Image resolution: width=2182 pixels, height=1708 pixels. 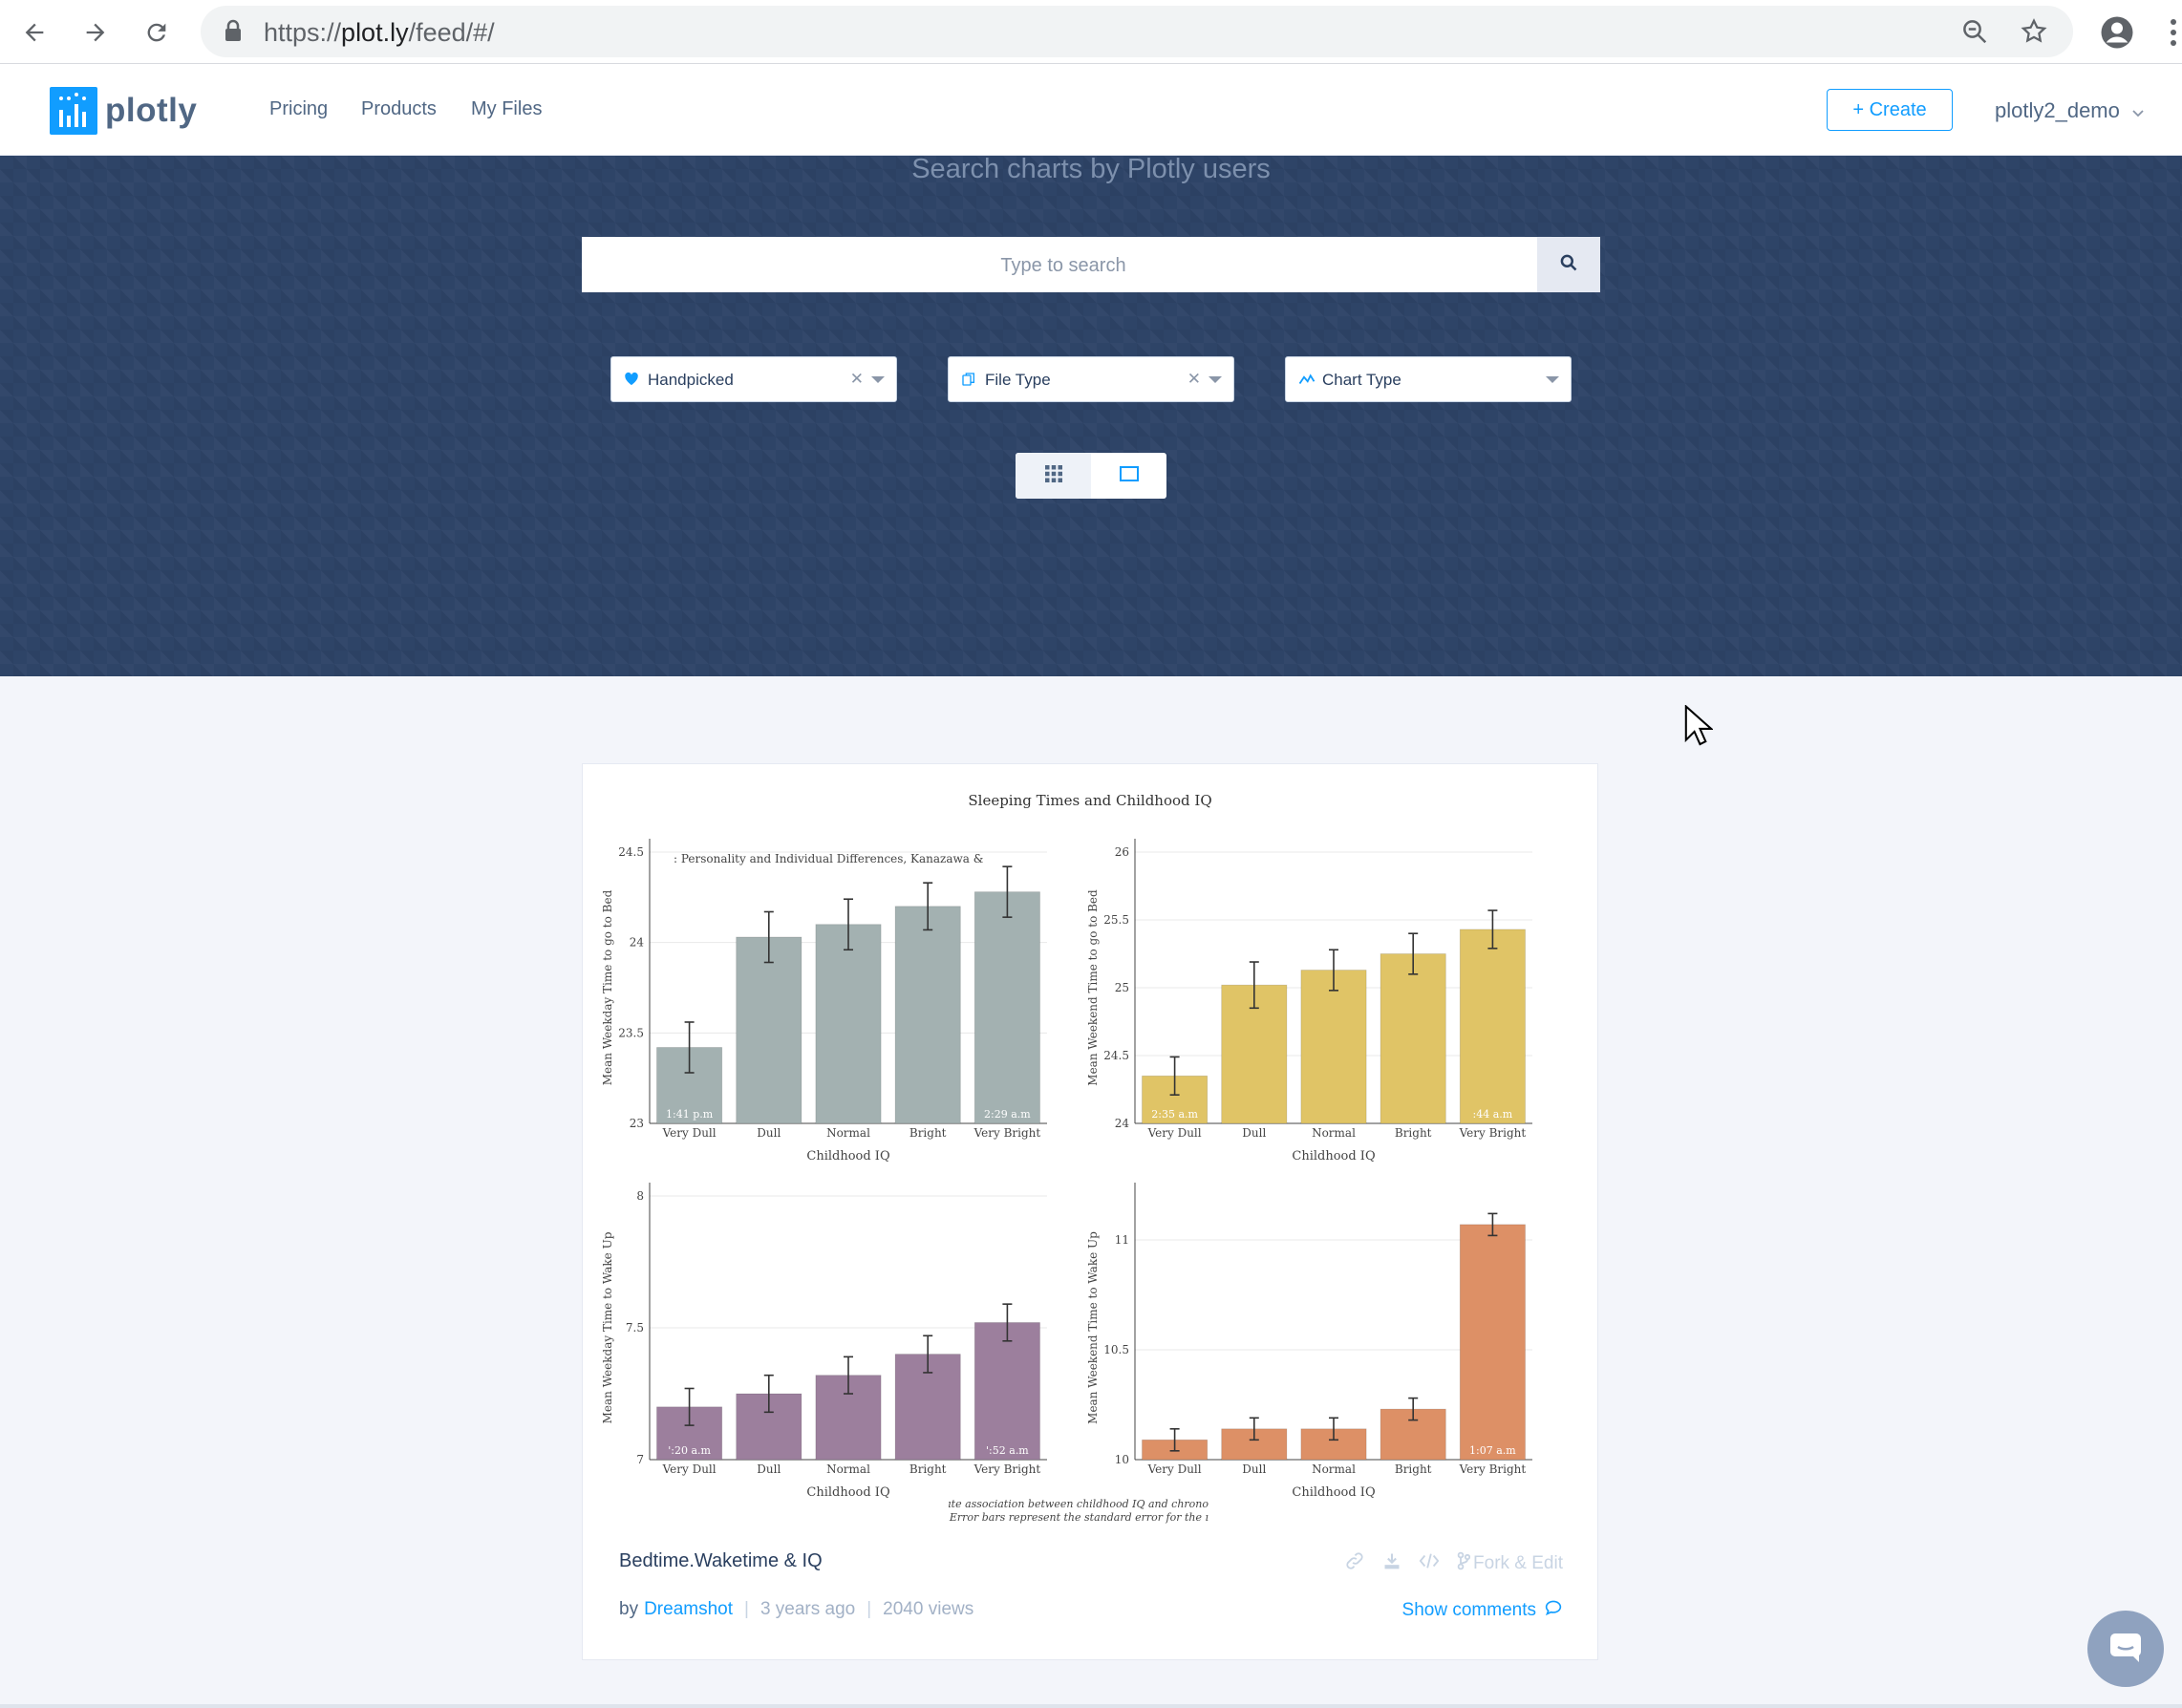 I want to click on bar-data-label: ':52 a.m, so click(x=1008, y=1450).